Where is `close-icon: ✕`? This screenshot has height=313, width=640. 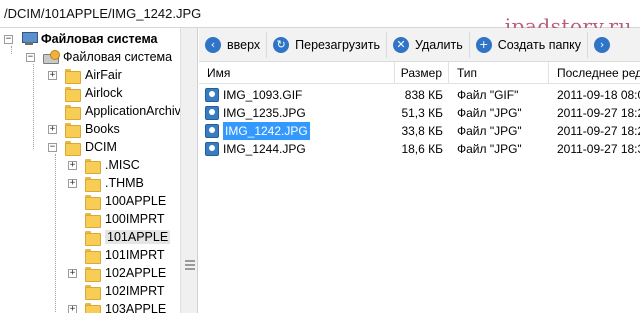
close-icon: ✕ is located at coordinates (400, 44).